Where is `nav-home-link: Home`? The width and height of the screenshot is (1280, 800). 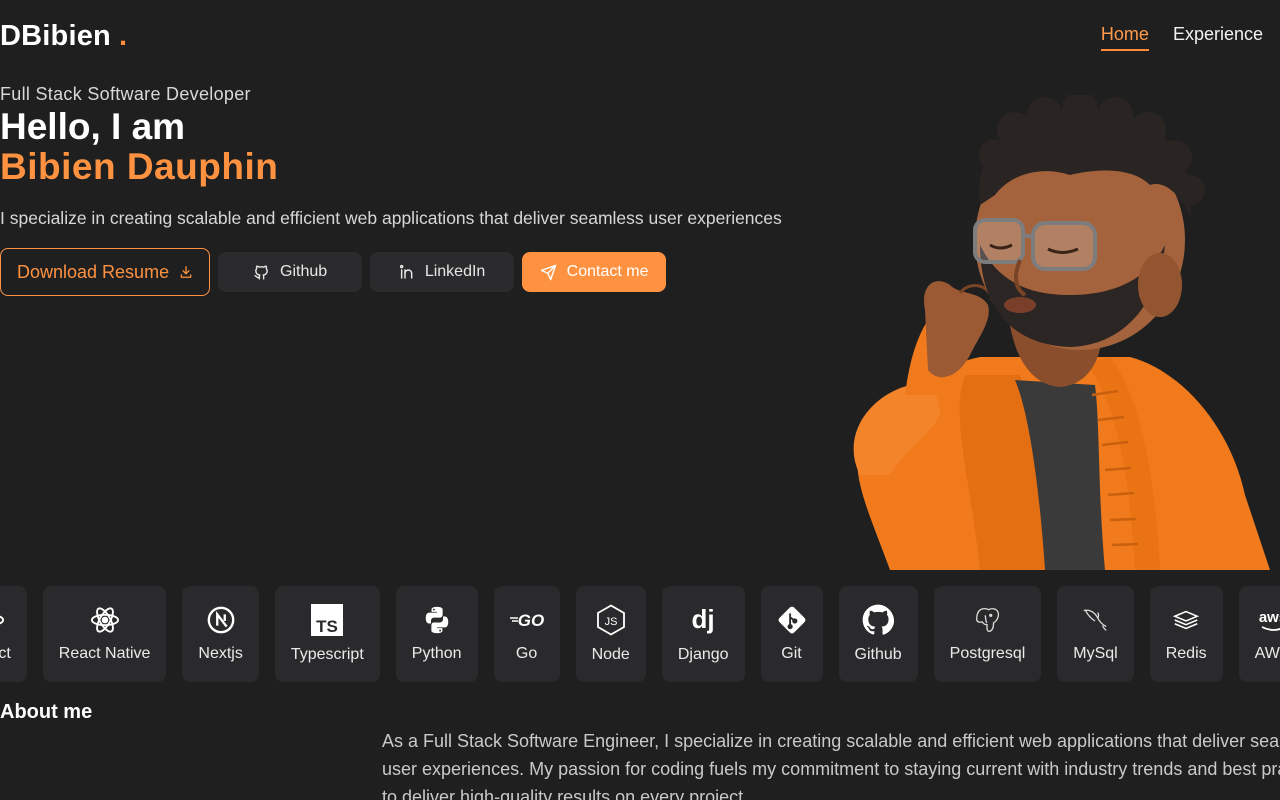 nav-home-link: Home is located at coordinates (1124, 37).